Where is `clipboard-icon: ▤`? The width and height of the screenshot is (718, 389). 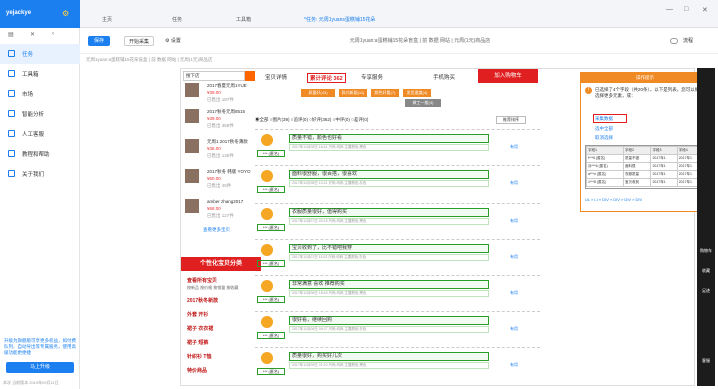
clipboard-icon: ▤ is located at coordinates (11, 34).